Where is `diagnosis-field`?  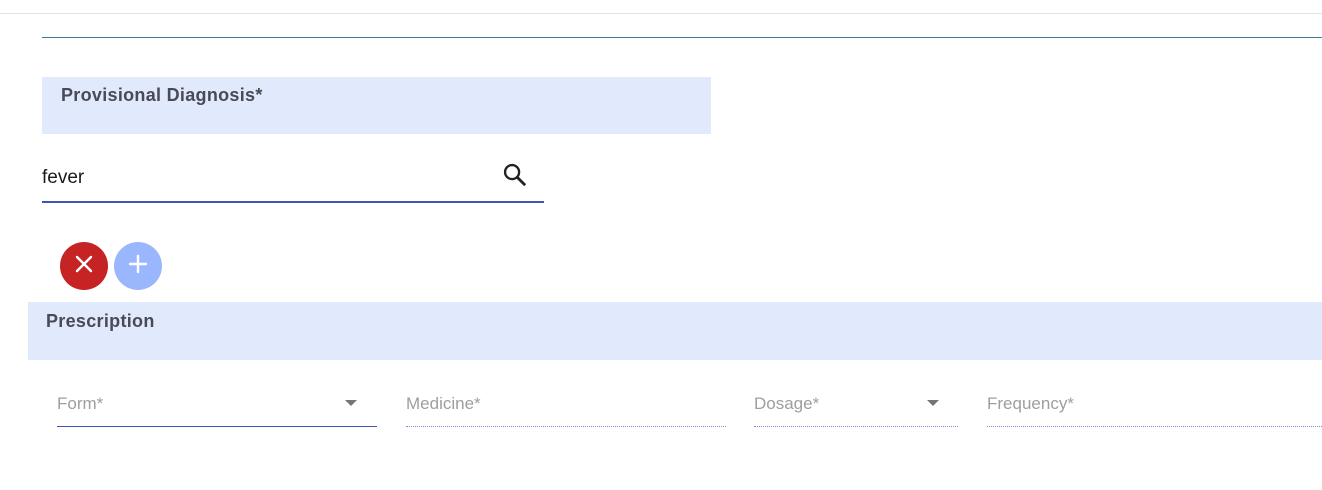
diagnosis-field is located at coordinates (293, 180).